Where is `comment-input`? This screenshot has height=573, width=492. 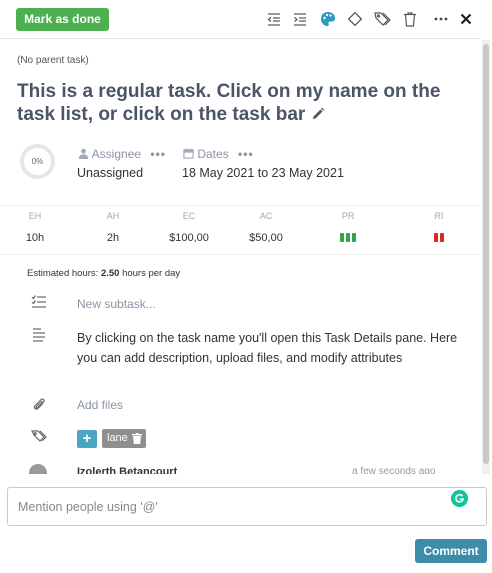
comment-input is located at coordinates (247, 506).